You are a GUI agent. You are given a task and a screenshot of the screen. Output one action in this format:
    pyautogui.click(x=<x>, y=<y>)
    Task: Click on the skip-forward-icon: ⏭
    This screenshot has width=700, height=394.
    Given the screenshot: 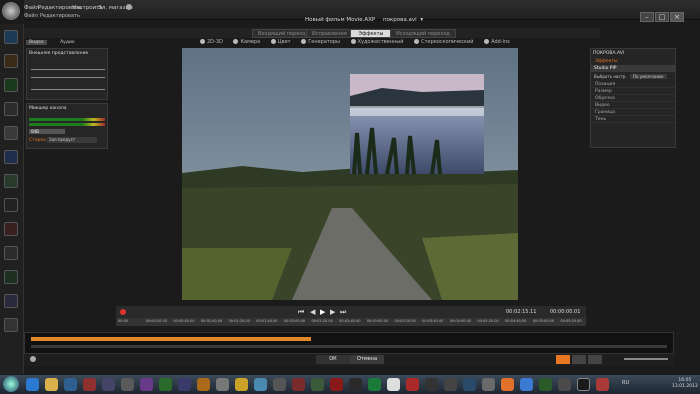 What is the action you would take?
    pyautogui.click(x=343, y=312)
    